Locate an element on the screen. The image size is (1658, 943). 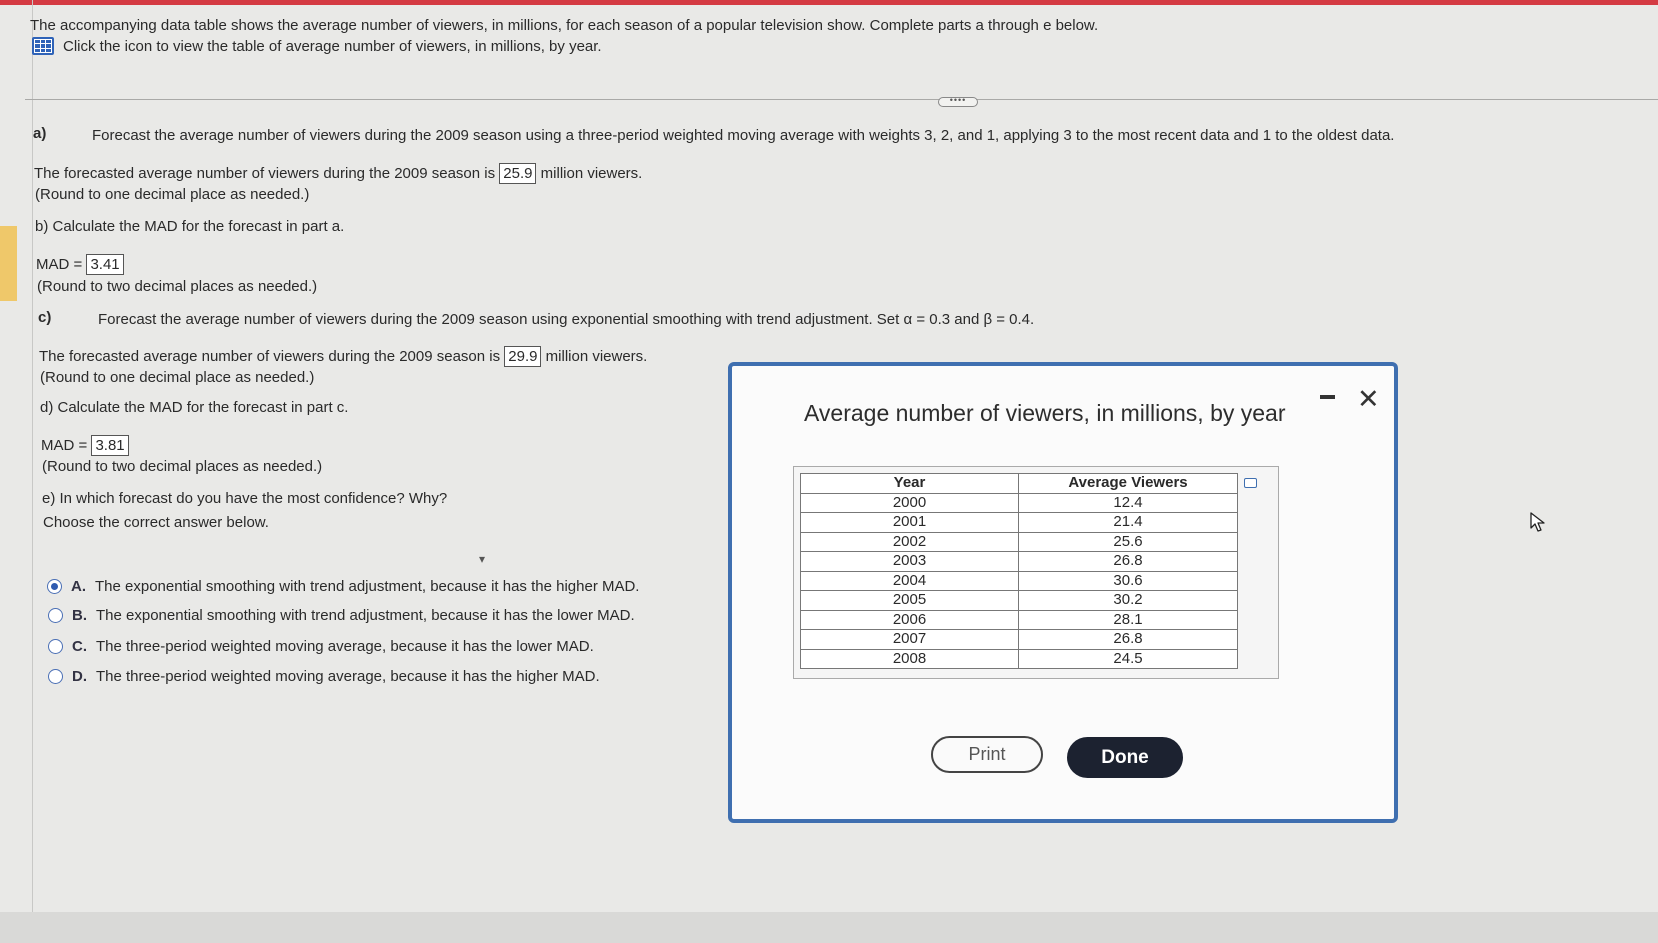
part-a-answer-field: 25.9 is located at coordinates (518, 173).